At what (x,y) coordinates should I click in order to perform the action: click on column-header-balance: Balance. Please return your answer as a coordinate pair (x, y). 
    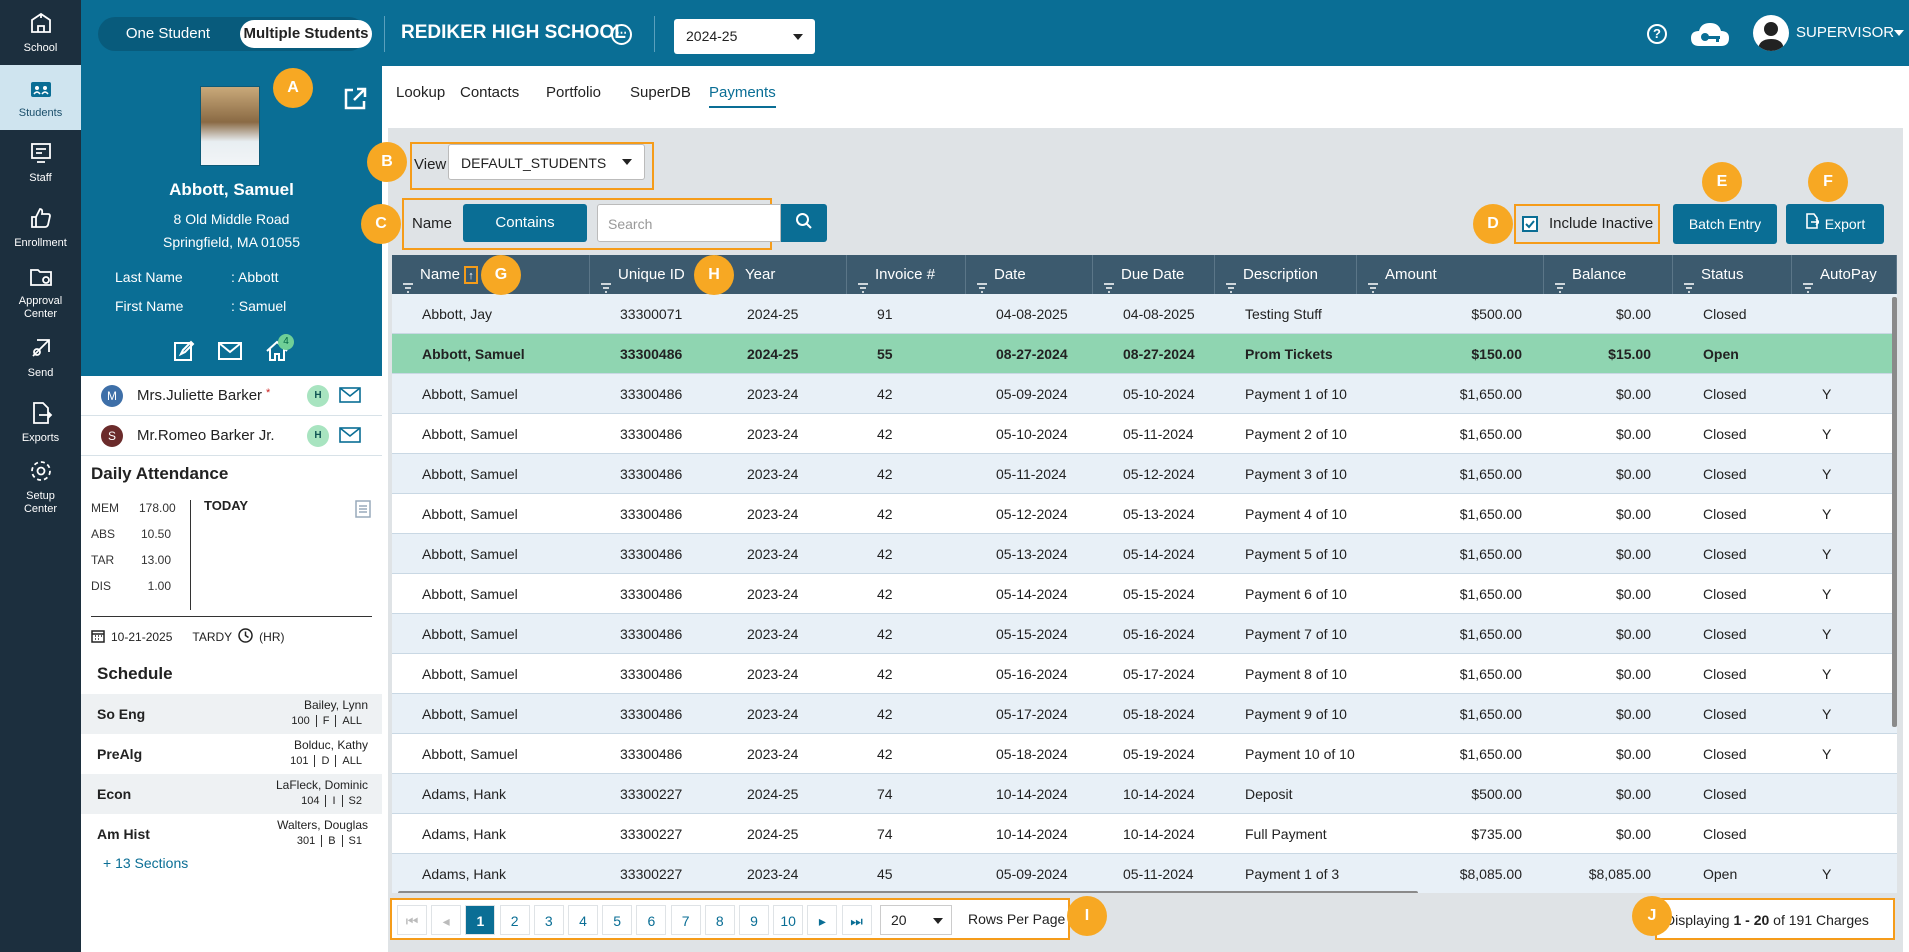
    Looking at the image, I should click on (1608, 274).